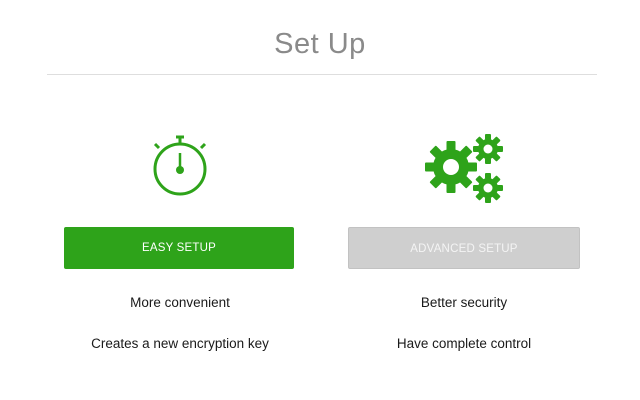 The image size is (640, 400). Describe the element at coordinates (180, 165) in the screenshot. I see `stopwatch-icon` at that location.